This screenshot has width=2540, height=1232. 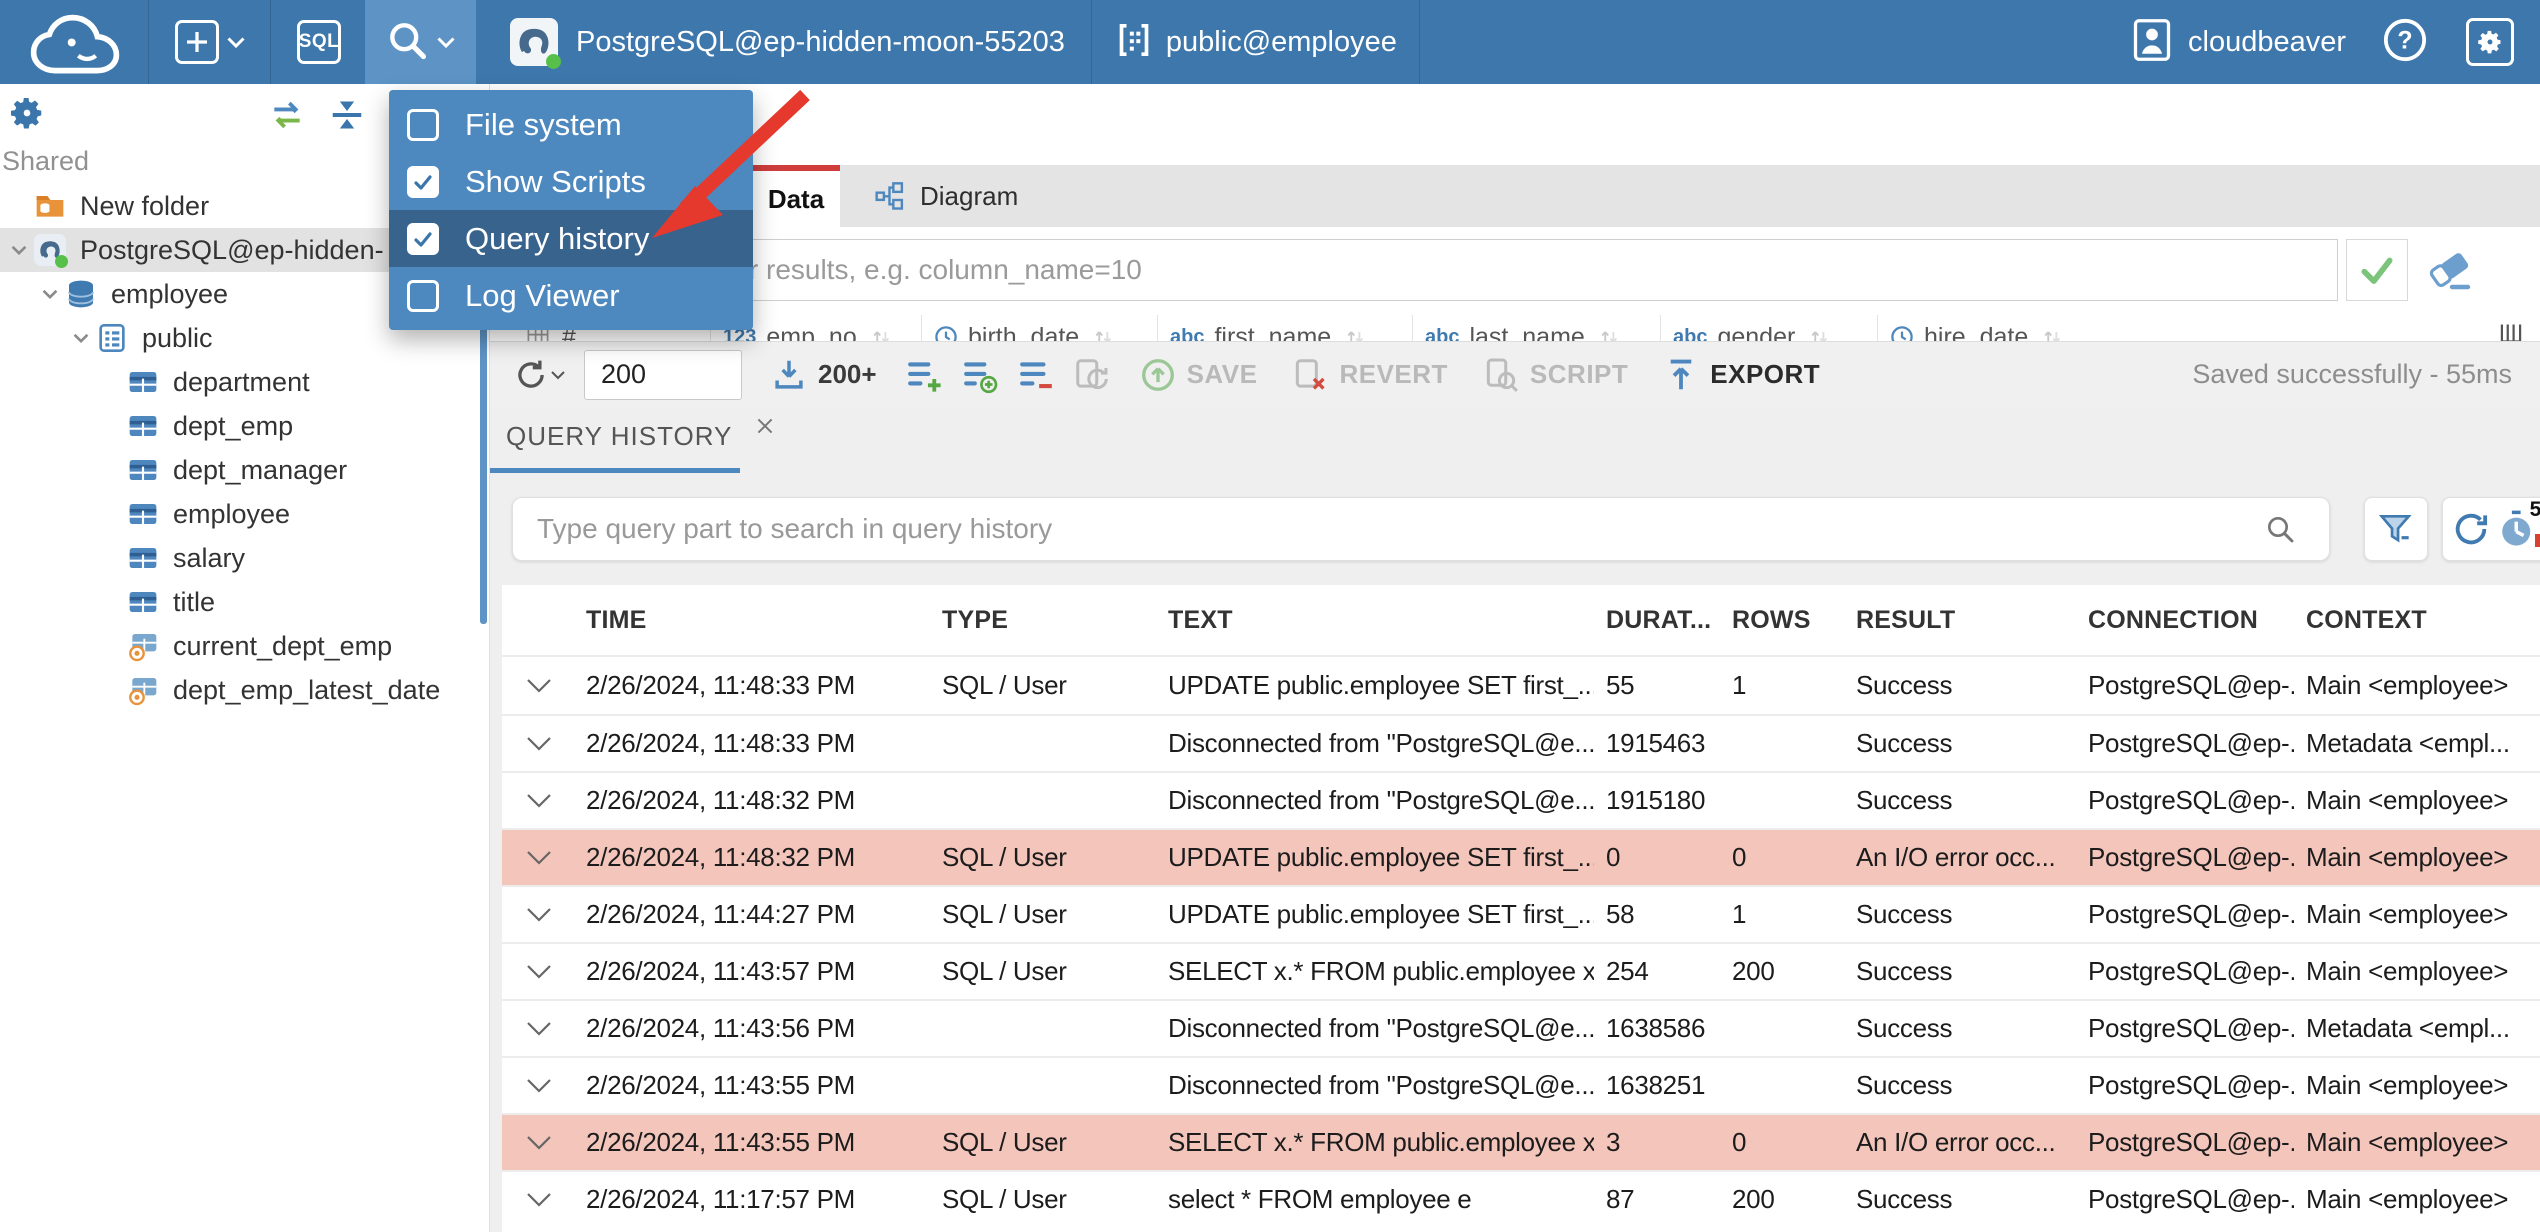 I want to click on tree-item-label: dept_emp, so click(x=233, y=425).